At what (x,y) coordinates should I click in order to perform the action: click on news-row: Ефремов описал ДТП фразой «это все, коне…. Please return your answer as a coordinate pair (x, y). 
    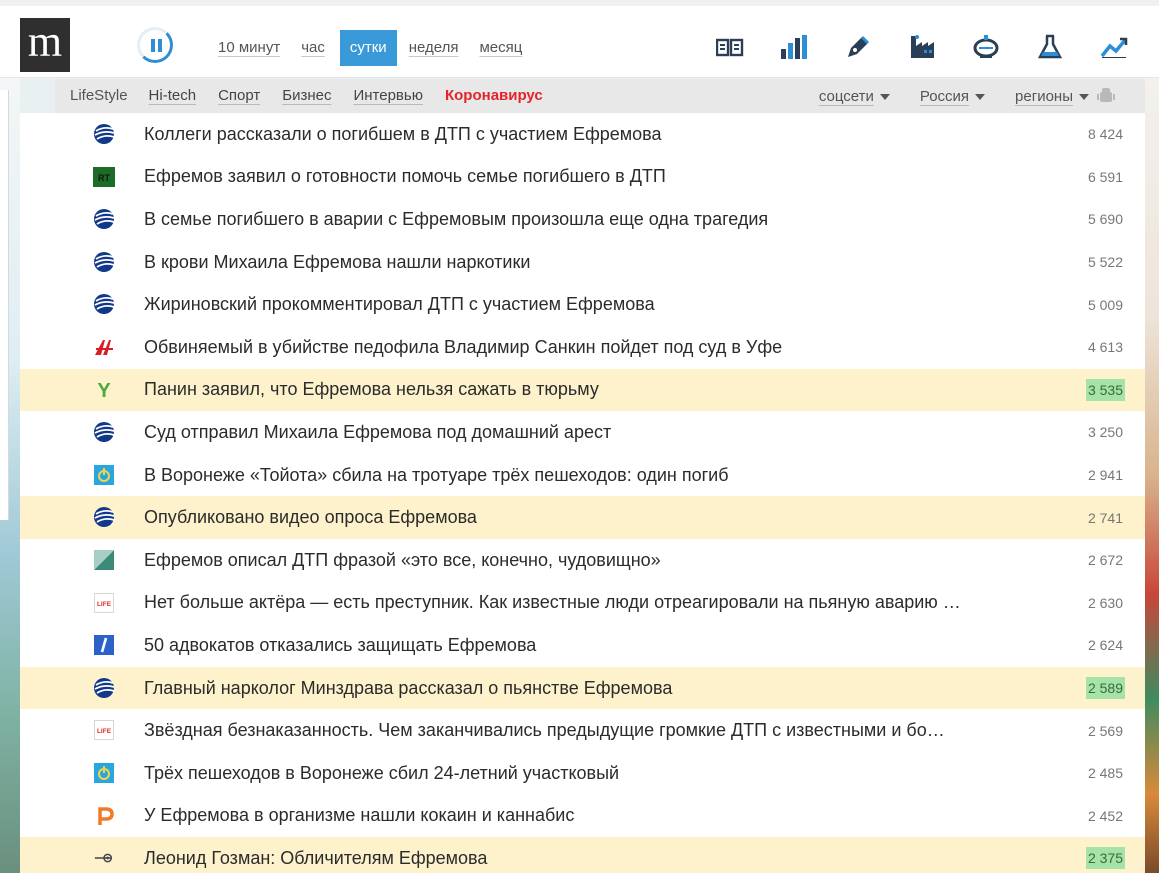
    Looking at the image, I should click on (582, 560).